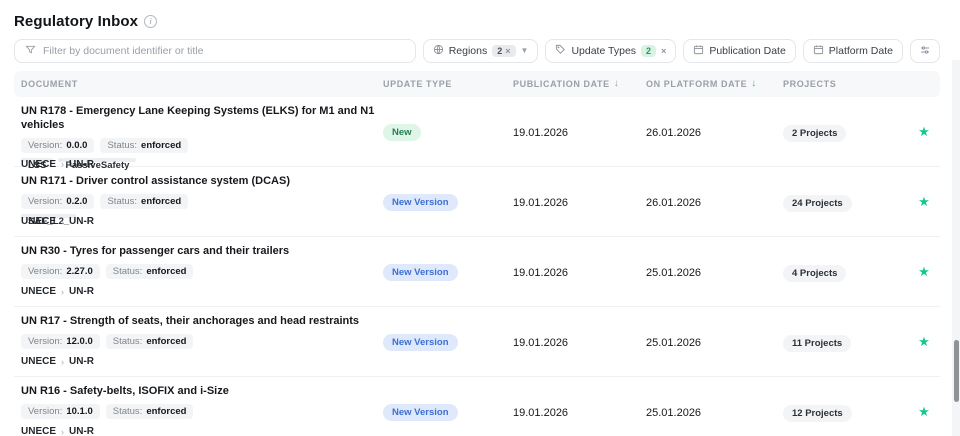  Describe the element at coordinates (49, 84) in the screenshot. I see `column-header-document: Document` at that location.